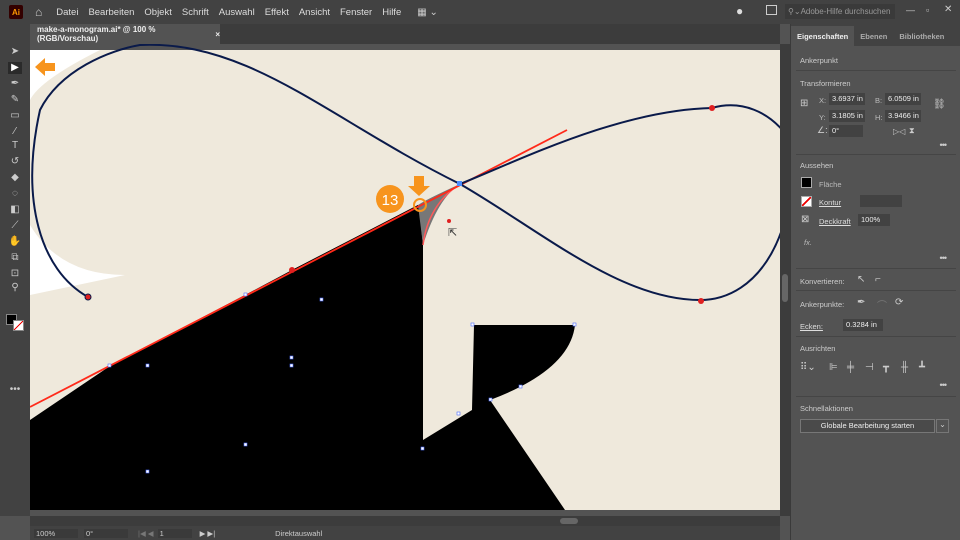 The height and width of the screenshot is (540, 960). Describe the element at coordinates (208, 533) in the screenshot. I see `next-artboard-button: ▶ ▶|` at that location.